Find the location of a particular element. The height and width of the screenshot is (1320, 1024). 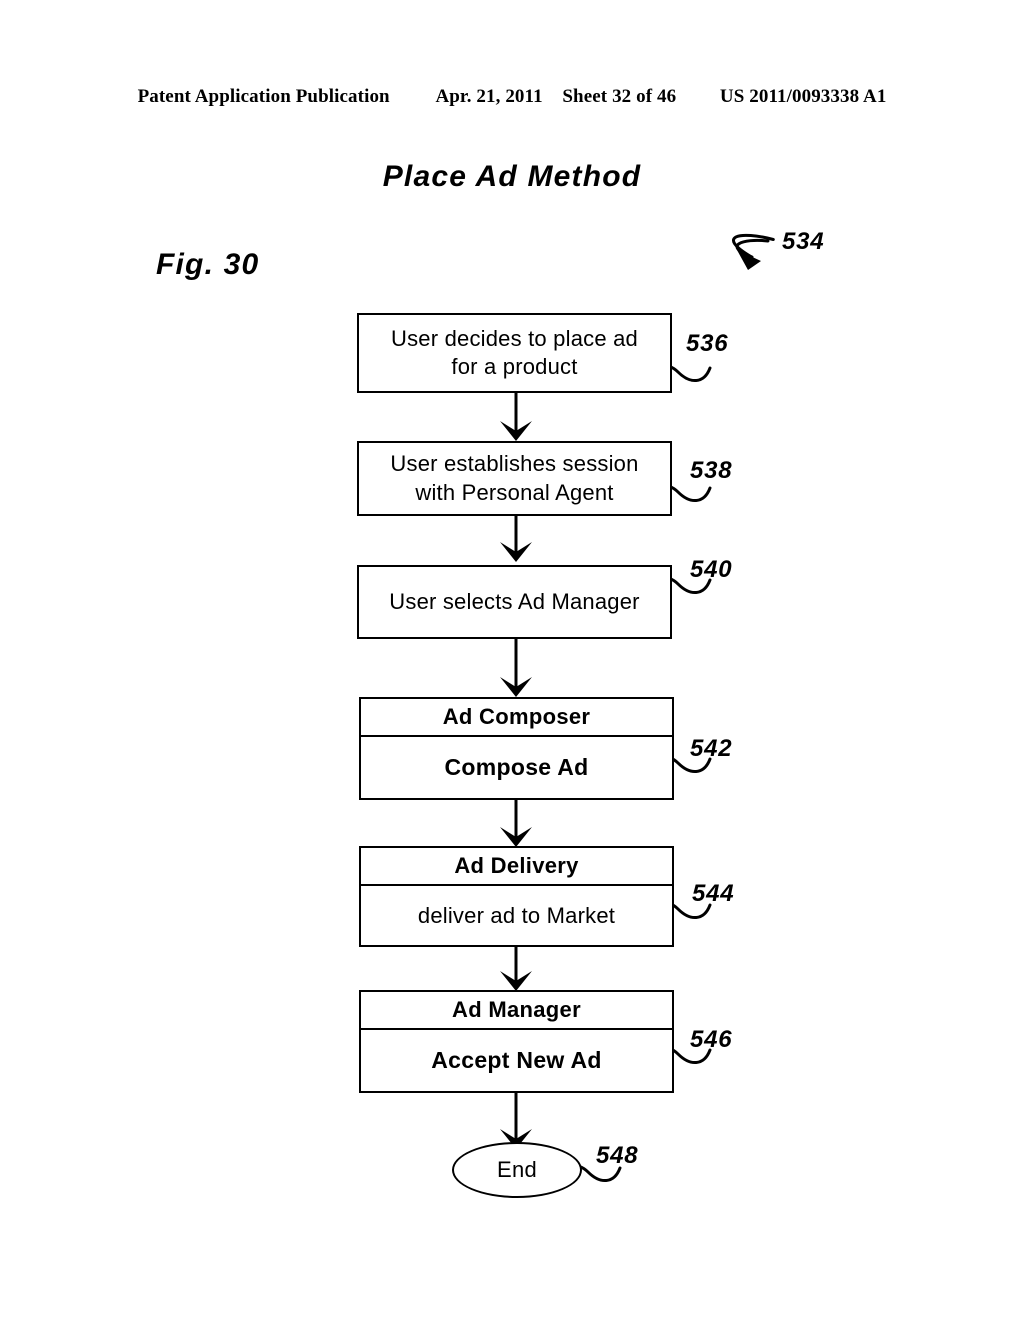

reference-numeral-544: 544 is located at coordinates (713, 893).